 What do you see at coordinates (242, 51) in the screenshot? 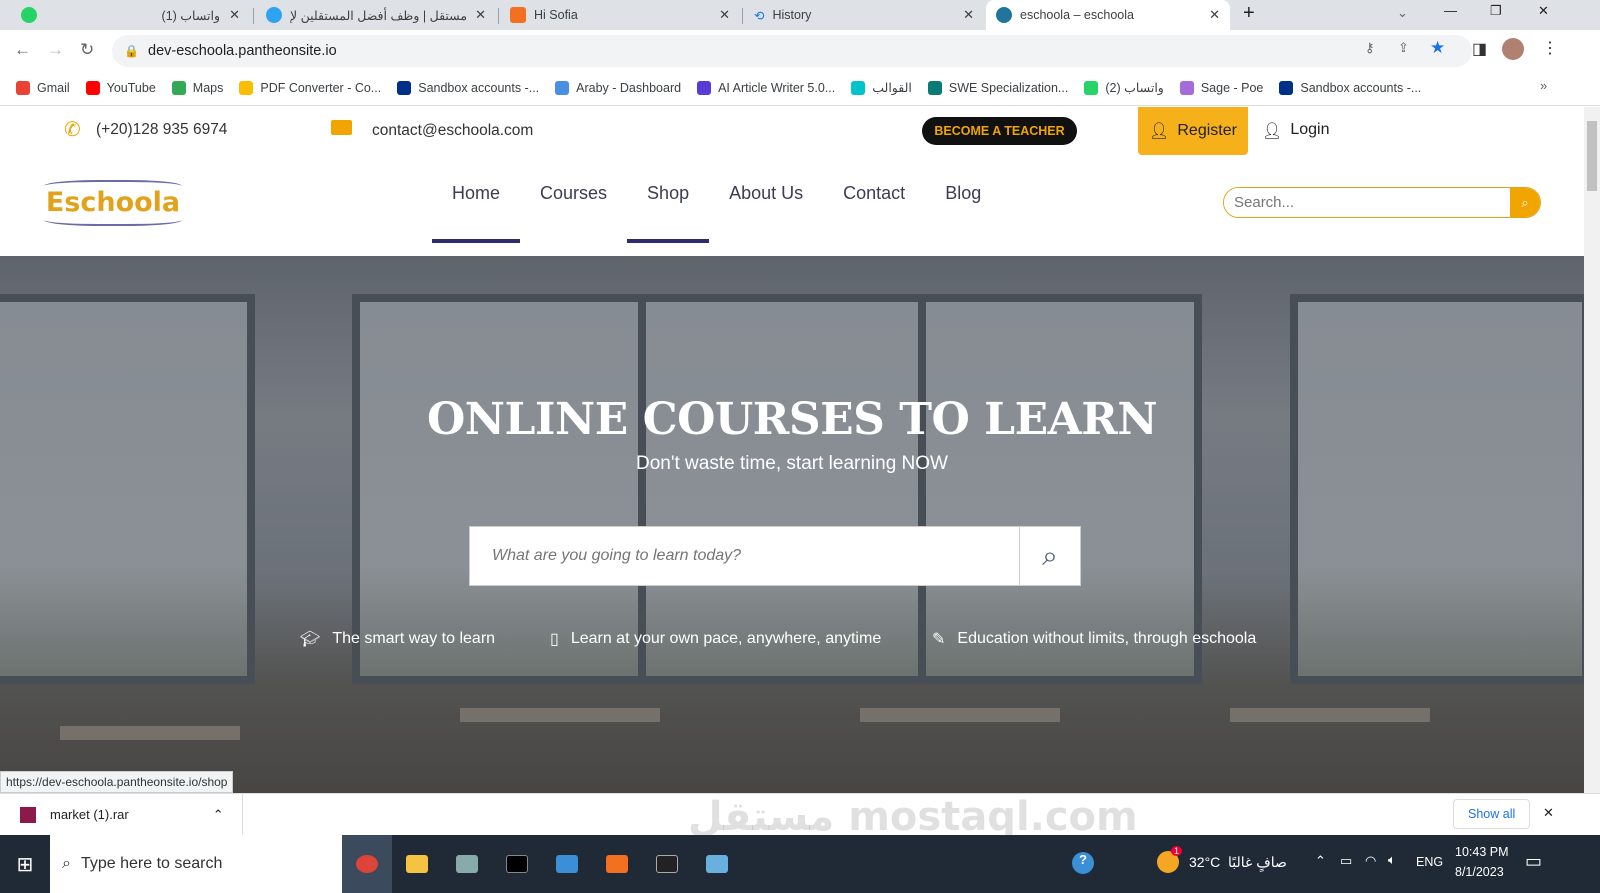
I see `url-text: dev-eschoola.pantheonsite.io` at bounding box center [242, 51].